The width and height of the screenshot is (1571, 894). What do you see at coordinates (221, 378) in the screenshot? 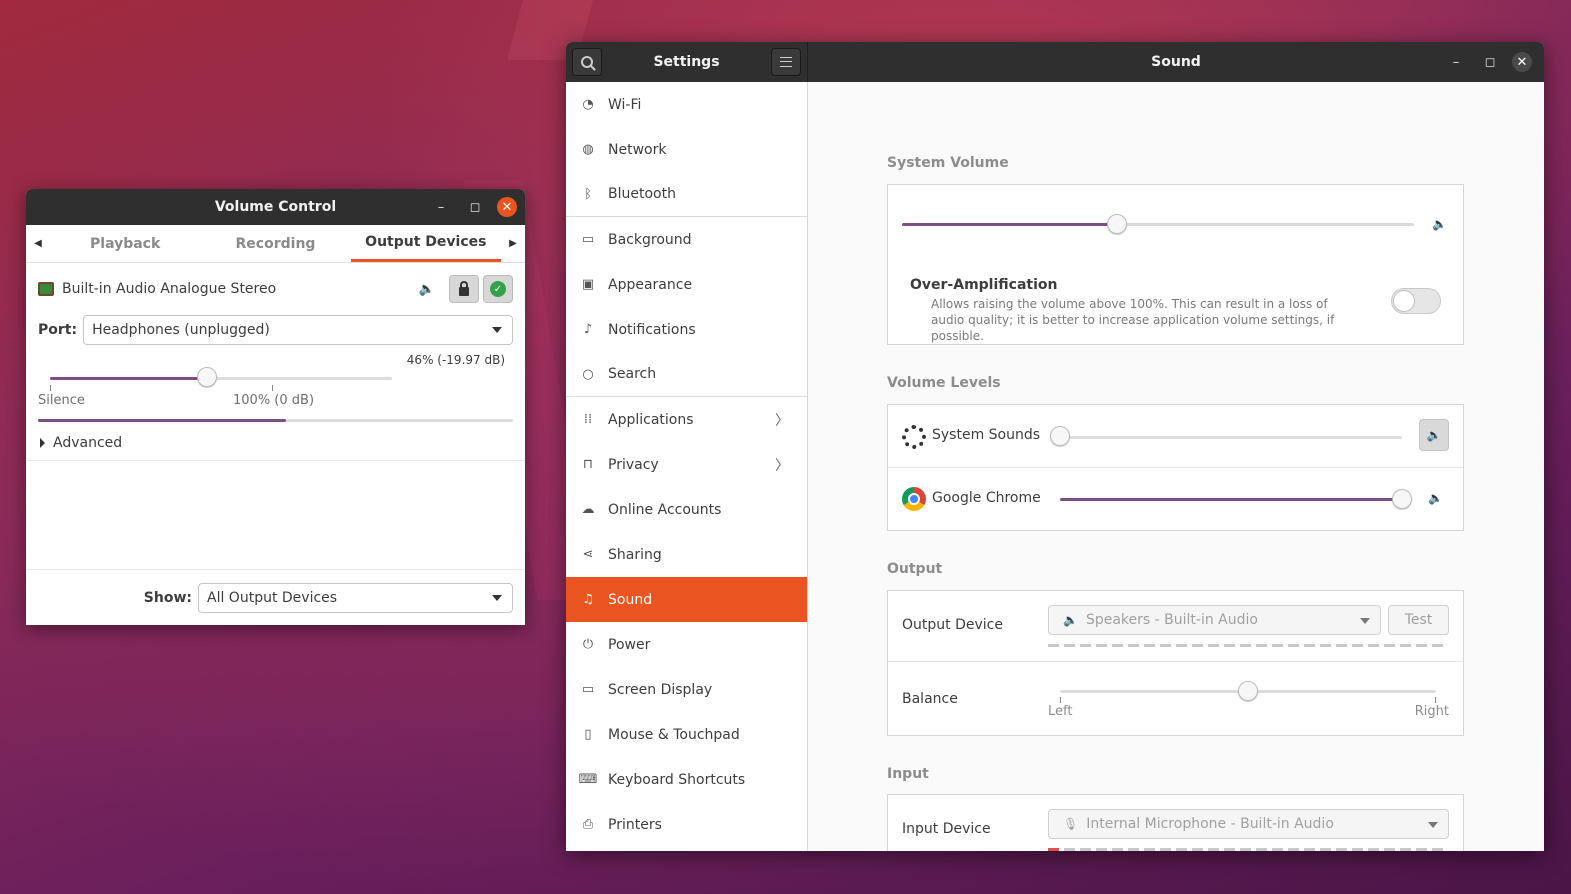
I see `vc-volume-slider` at bounding box center [221, 378].